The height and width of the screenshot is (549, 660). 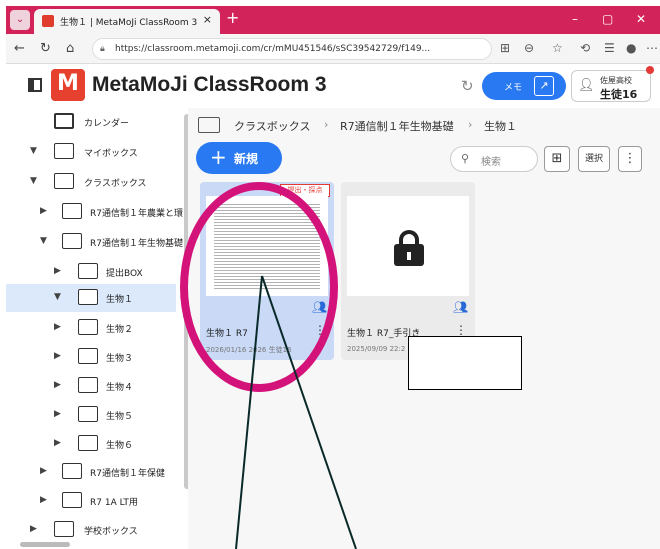 I want to click on pointer-line-right, so click(x=309, y=412).